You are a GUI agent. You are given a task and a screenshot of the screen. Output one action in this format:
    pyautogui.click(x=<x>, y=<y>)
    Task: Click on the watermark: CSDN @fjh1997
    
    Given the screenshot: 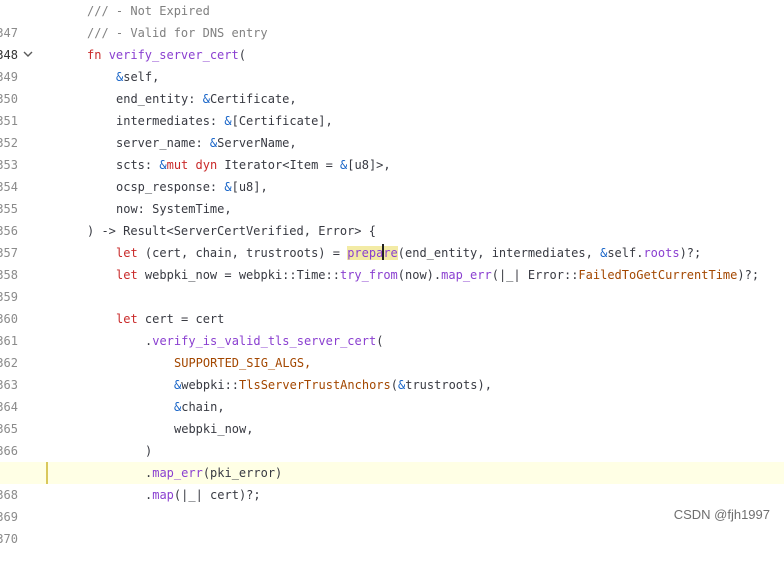 What is the action you would take?
    pyautogui.click(x=721, y=514)
    